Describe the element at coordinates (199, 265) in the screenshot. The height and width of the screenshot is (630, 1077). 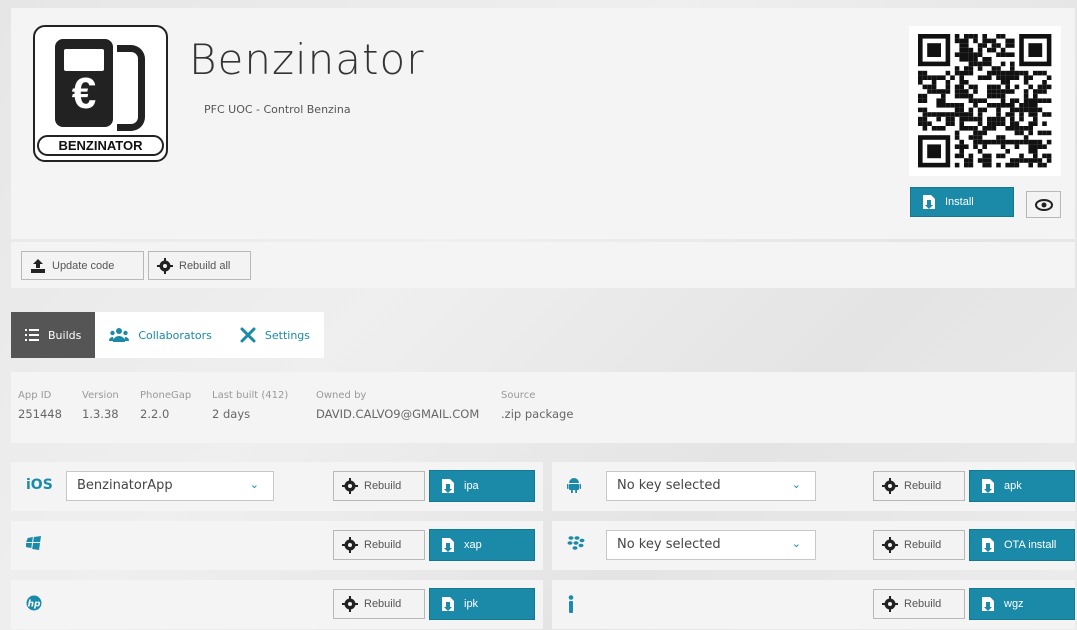
I see `rebuild-all-button: Rebuild all` at that location.